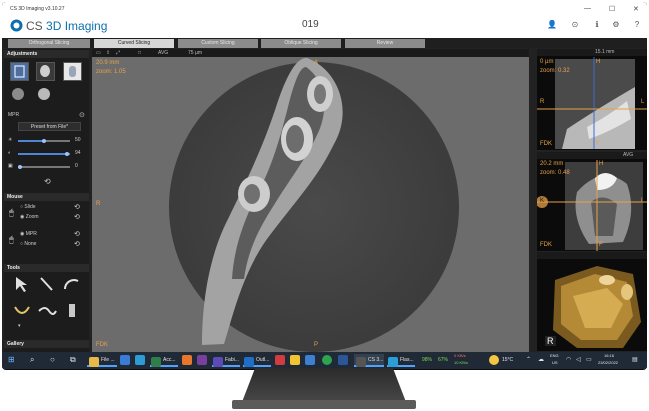 The image size is (649, 411). What do you see at coordinates (72, 284) in the screenshot?
I see `angle-tool-icon` at bounding box center [72, 284].